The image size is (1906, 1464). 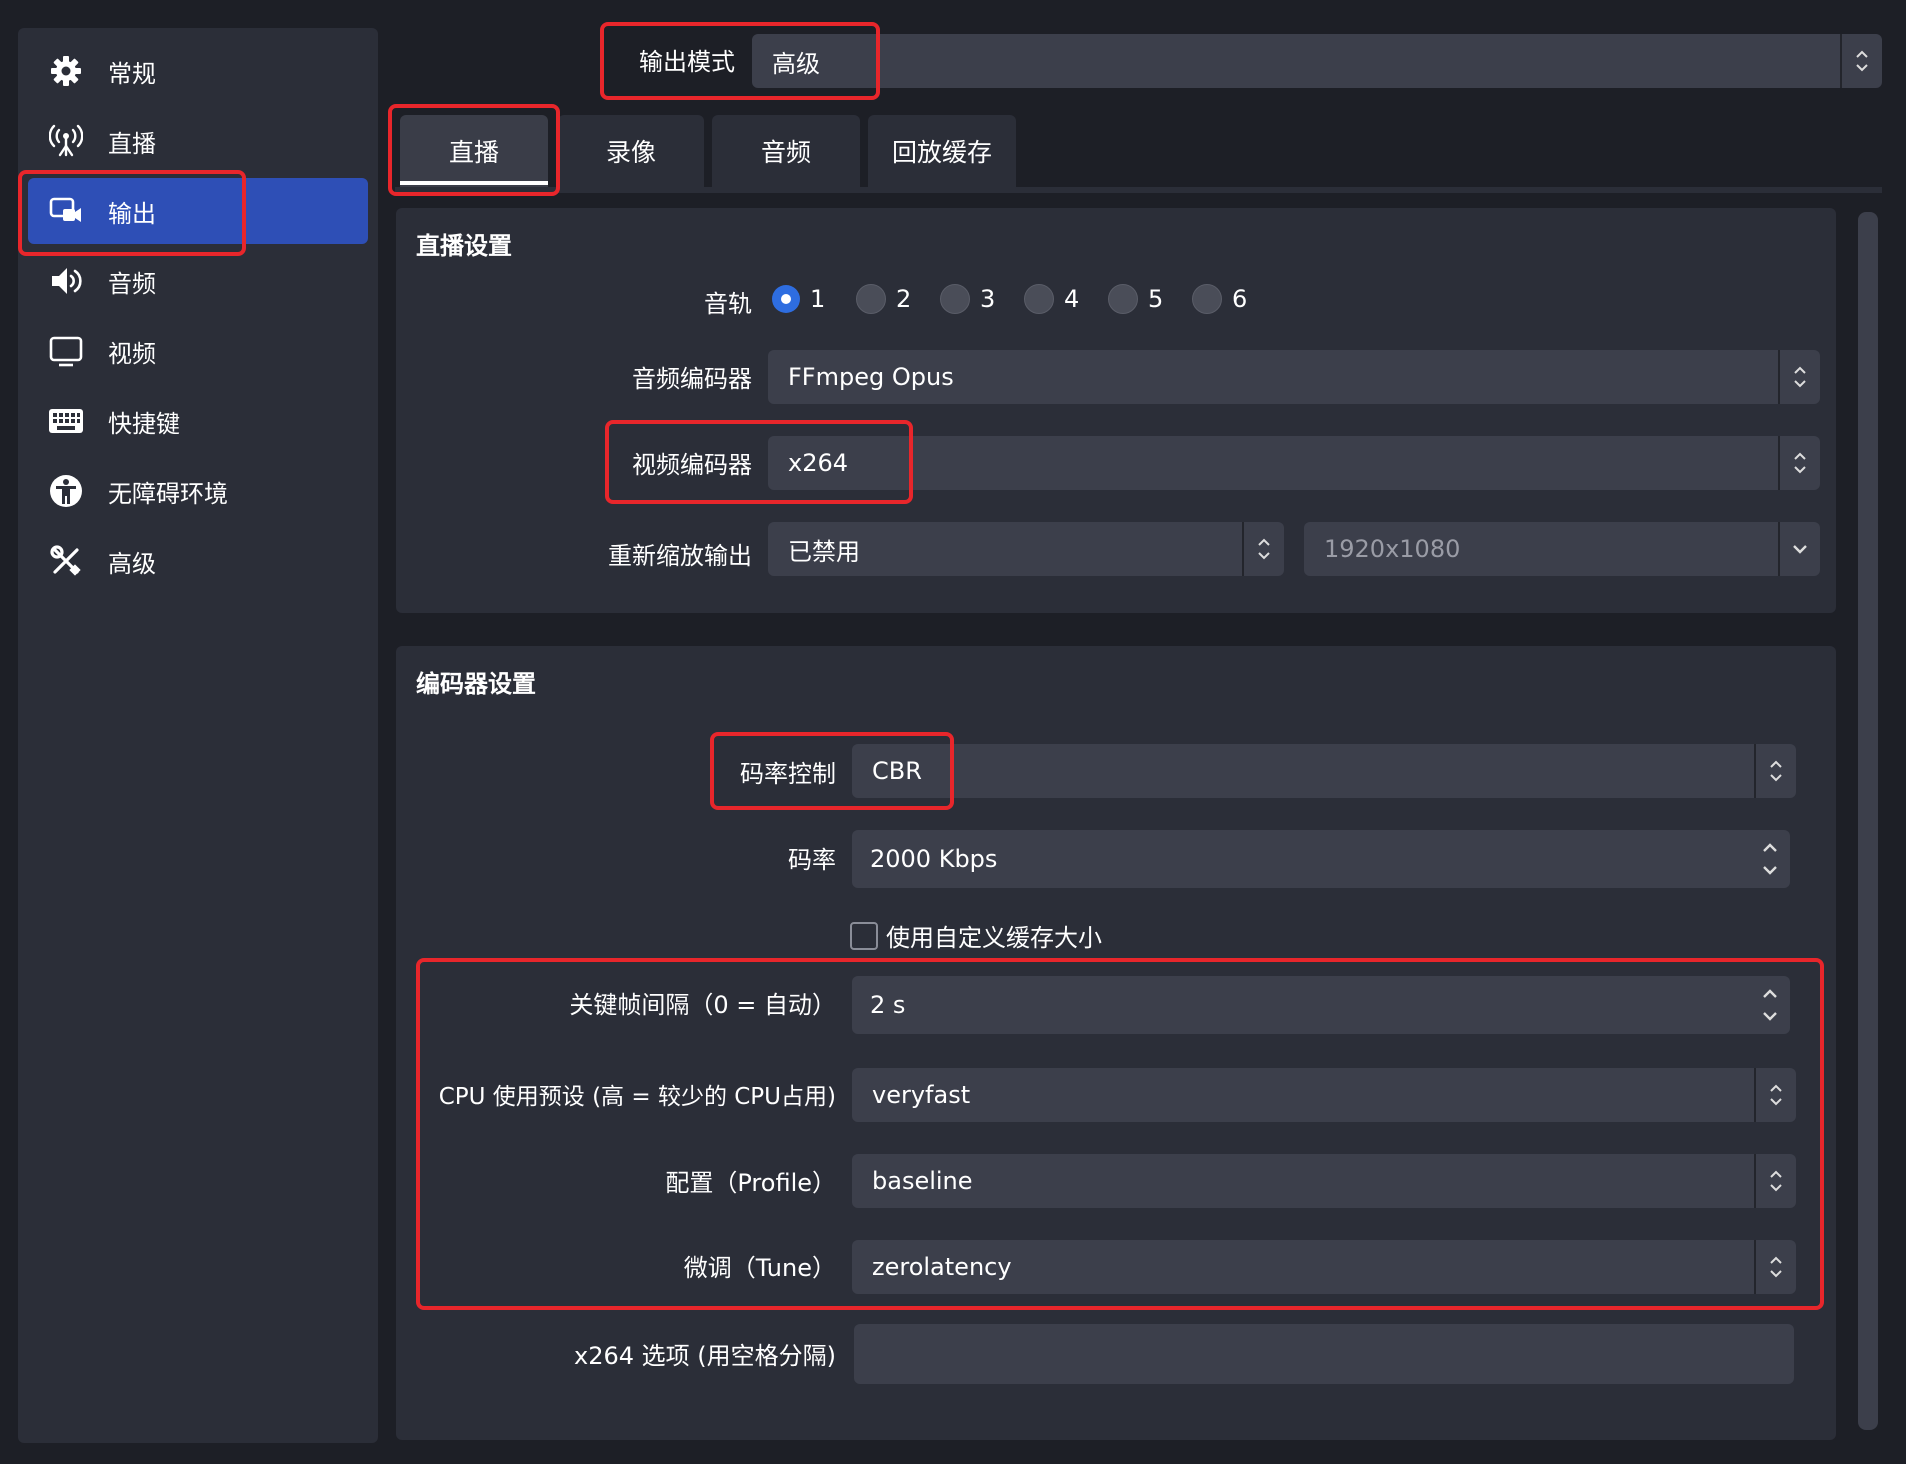 What do you see at coordinates (198, 71) in the screenshot?
I see `sidebar-item-general: 常规` at bounding box center [198, 71].